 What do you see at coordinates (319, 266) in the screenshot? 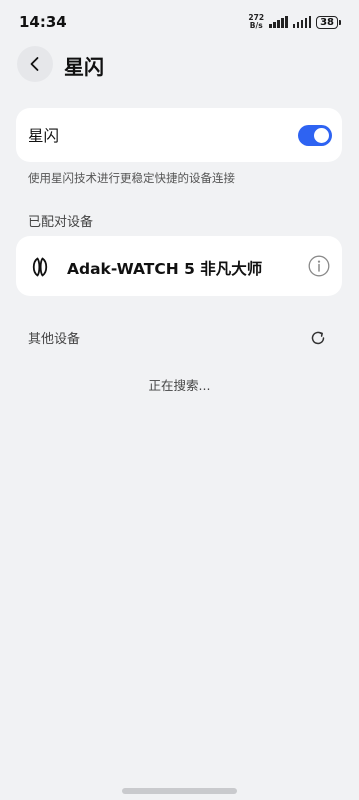
I see `info-icon` at bounding box center [319, 266].